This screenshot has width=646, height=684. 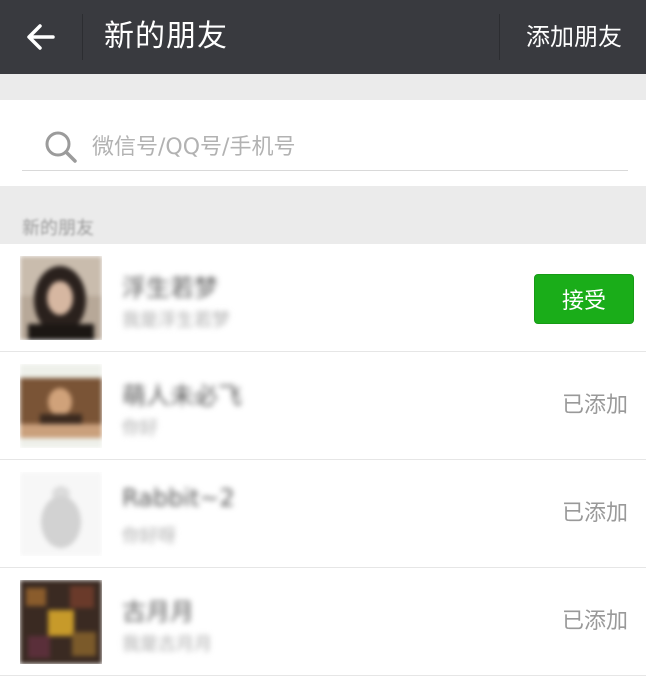 What do you see at coordinates (342, 147) in the screenshot?
I see `search-input` at bounding box center [342, 147].